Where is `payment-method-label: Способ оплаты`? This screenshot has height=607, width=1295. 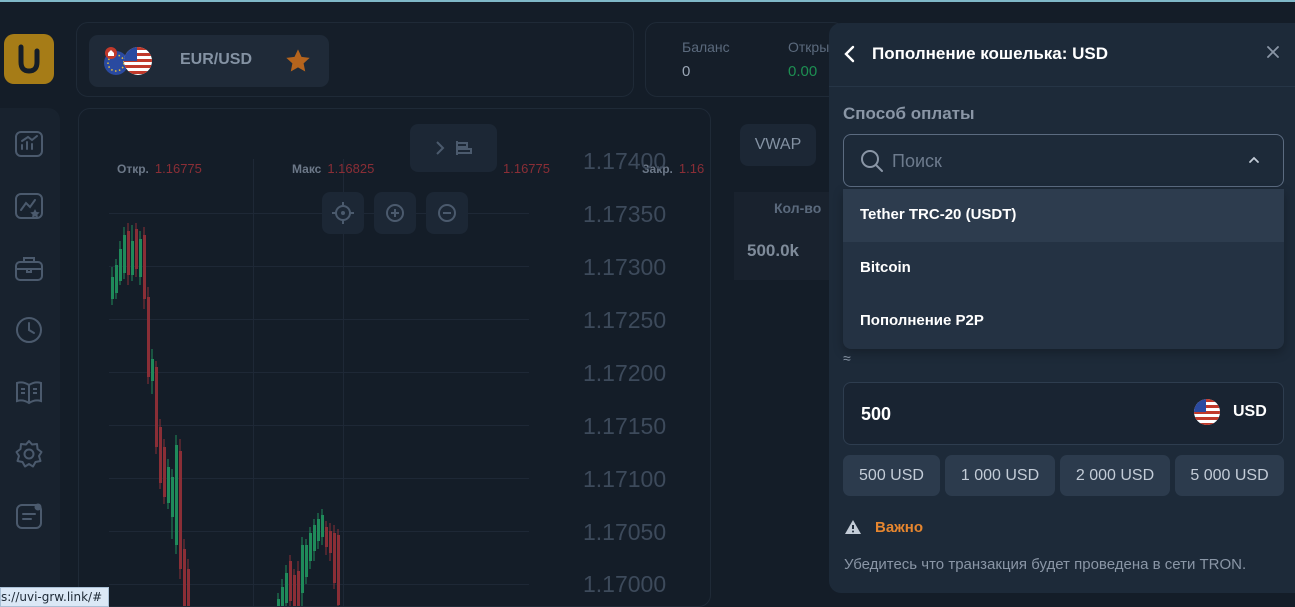 payment-method-label: Способ оплаты is located at coordinates (909, 113).